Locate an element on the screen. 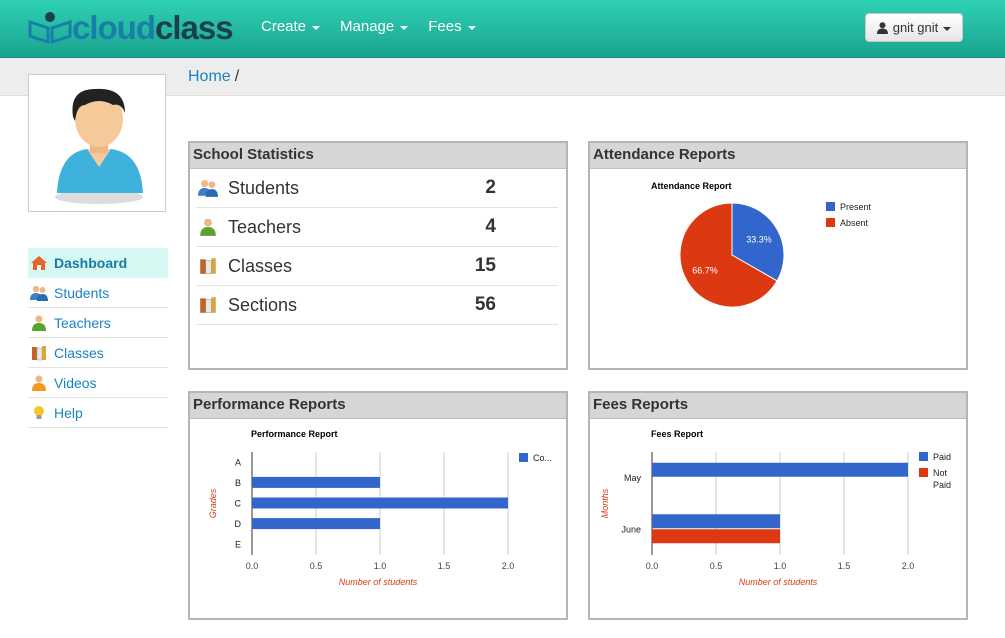  sidebar-item-teachers: Teachers is located at coordinates (98, 323).